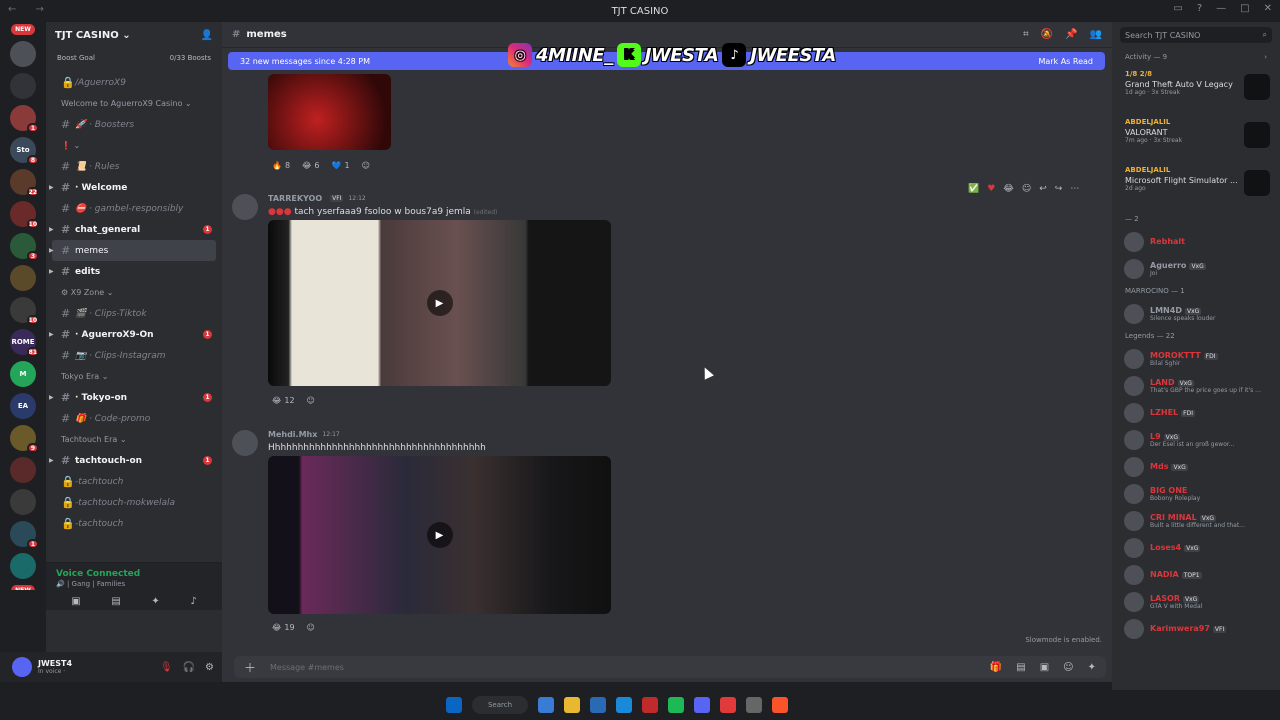 The image size is (1280, 720). What do you see at coordinates (1196, 358) in the screenshot?
I see `member-item: MOROKTTT FDI Bilal Sghir` at bounding box center [1196, 358].